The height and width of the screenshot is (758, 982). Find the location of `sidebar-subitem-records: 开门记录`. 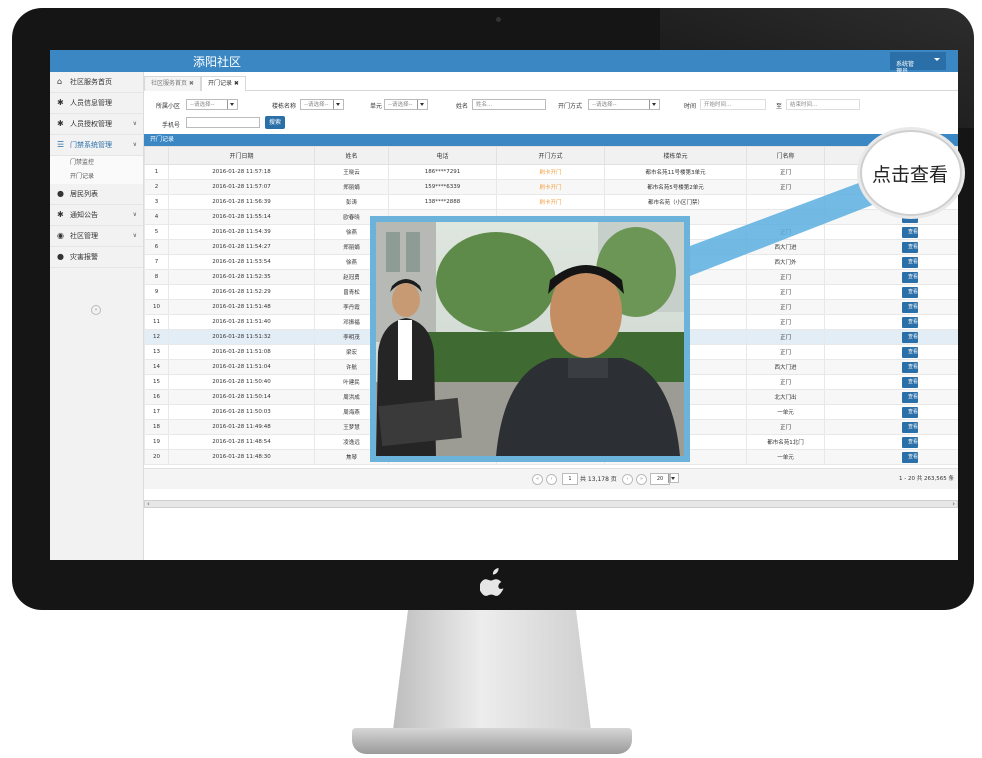

sidebar-subitem-records: 开门记录 is located at coordinates (96, 177).